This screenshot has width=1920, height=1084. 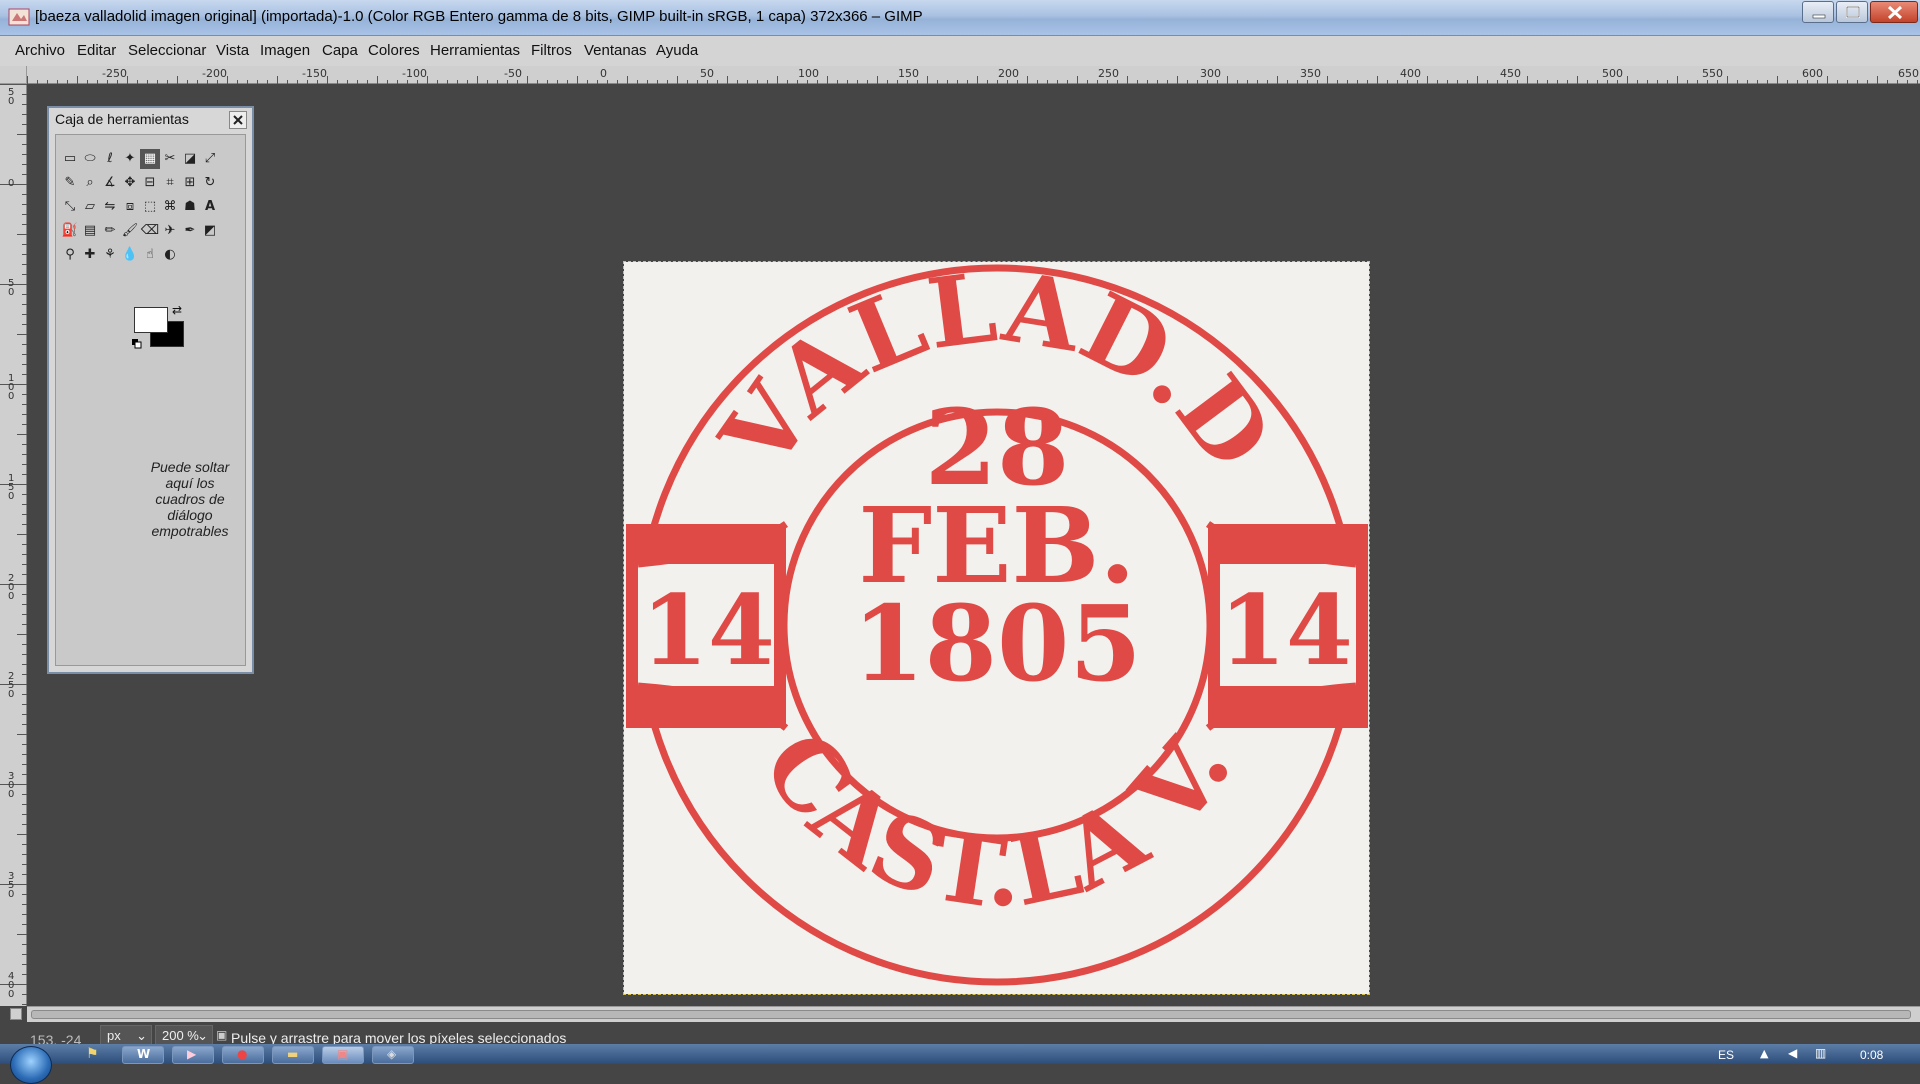 I want to click on menu-vista: Vista, so click(x=232, y=50).